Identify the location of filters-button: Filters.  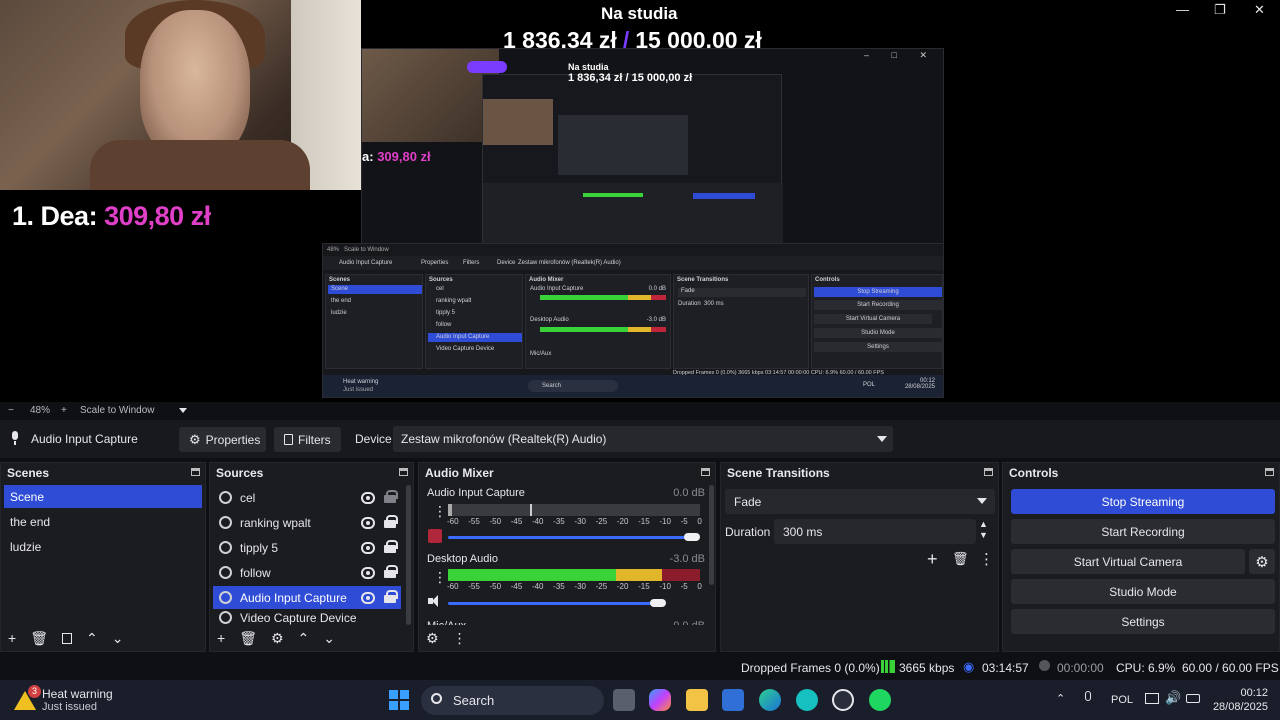
(307, 439).